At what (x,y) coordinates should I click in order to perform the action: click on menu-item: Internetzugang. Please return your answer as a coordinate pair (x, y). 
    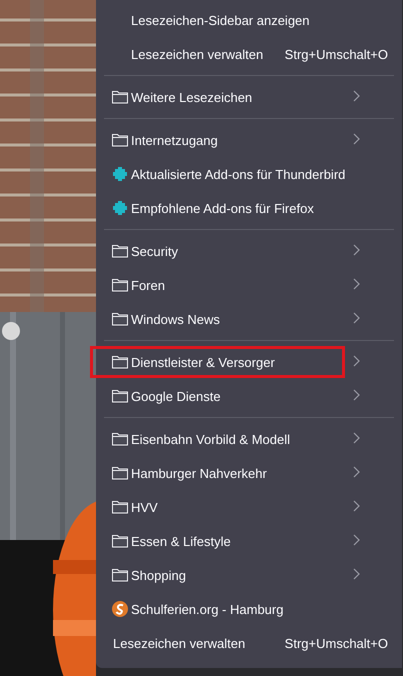
    Looking at the image, I should click on (249, 140).